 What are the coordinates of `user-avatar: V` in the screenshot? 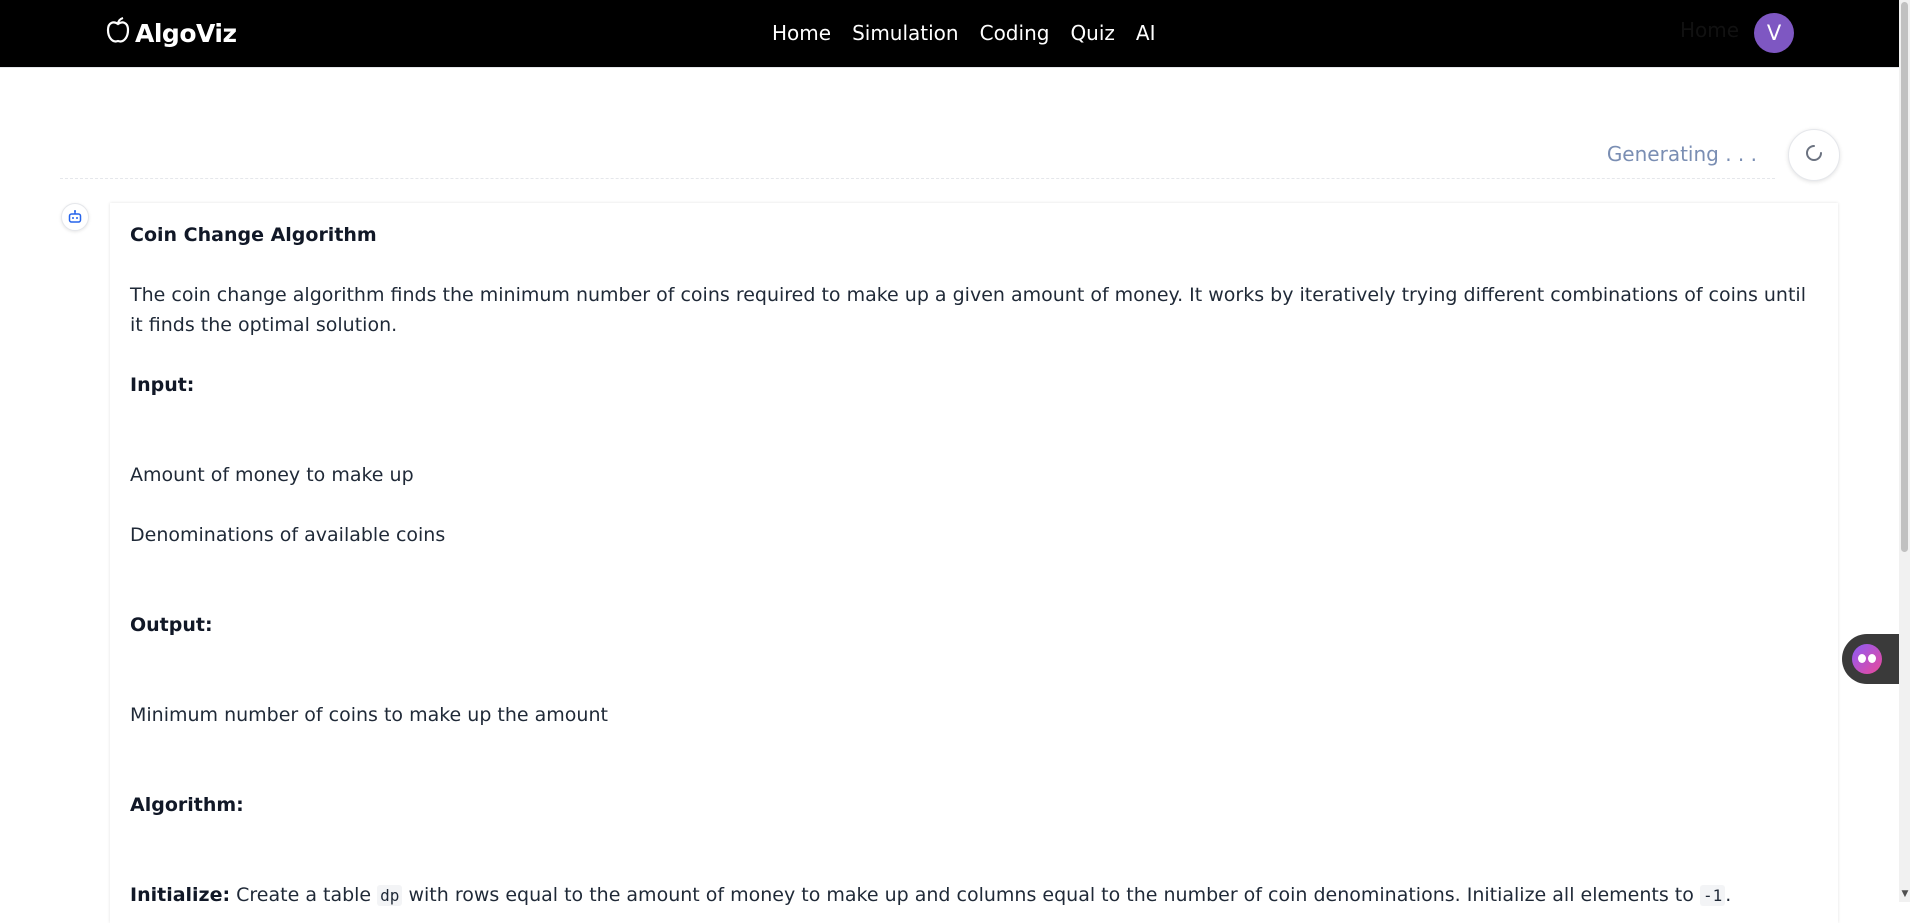 It's located at (1774, 33).